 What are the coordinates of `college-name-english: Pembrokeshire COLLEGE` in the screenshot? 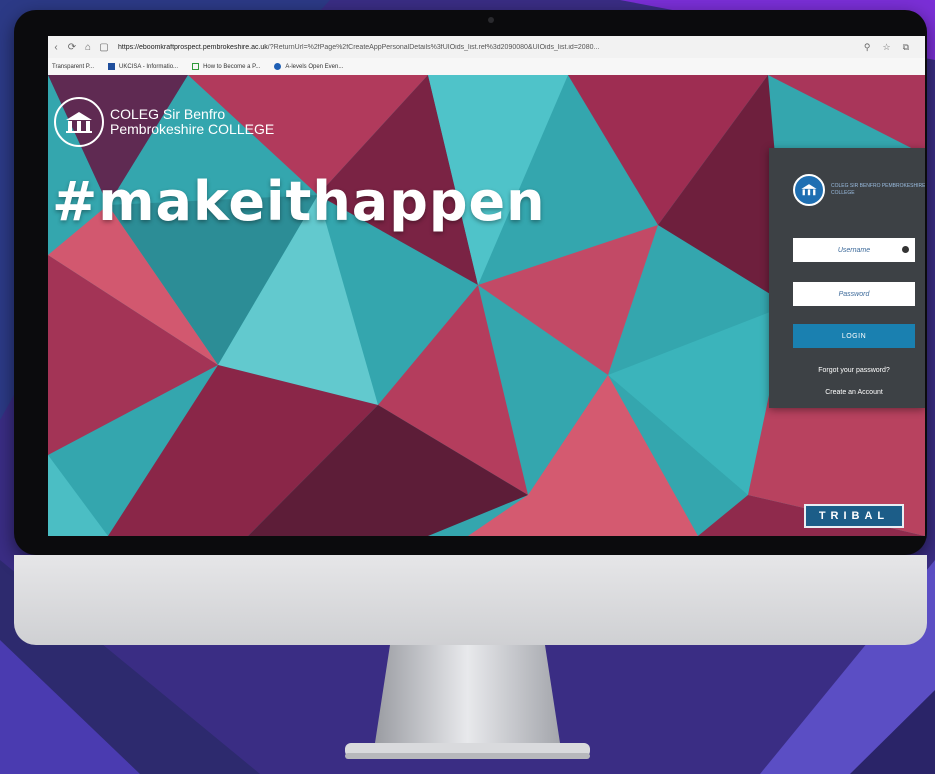 It's located at (192, 129).